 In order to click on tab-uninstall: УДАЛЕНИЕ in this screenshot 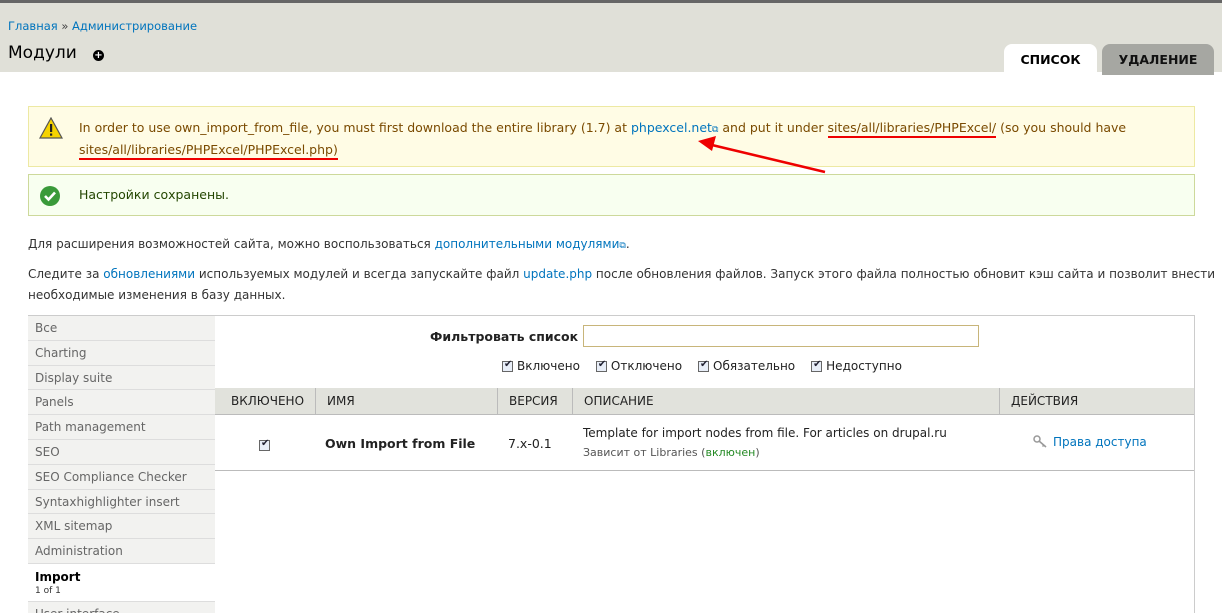, I will do `click(1158, 59)`.